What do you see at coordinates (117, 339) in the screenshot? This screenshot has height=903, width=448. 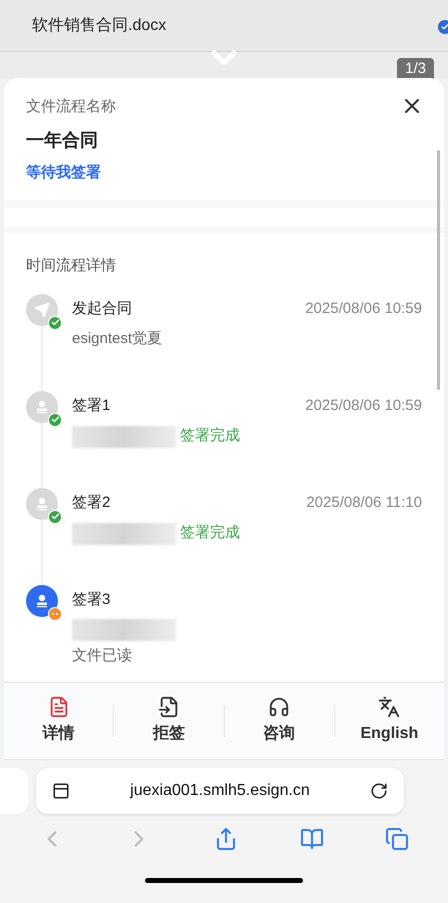 I see `step-status: esigntest觉夏` at bounding box center [117, 339].